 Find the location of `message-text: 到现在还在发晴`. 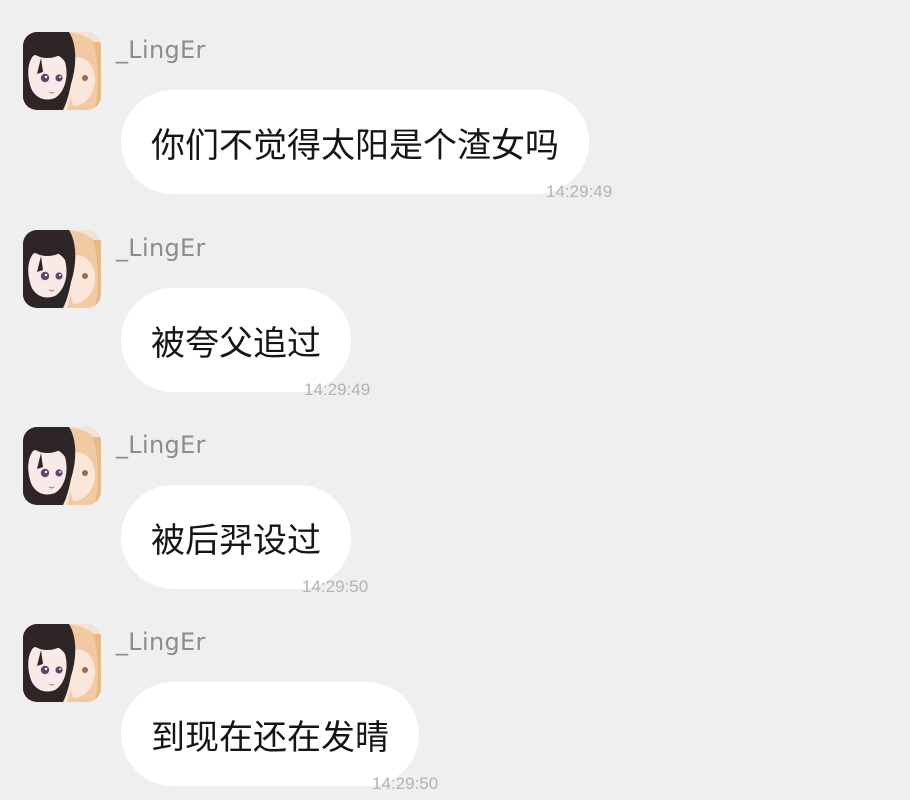

message-text: 到现在还在发晴 is located at coordinates (270, 737).